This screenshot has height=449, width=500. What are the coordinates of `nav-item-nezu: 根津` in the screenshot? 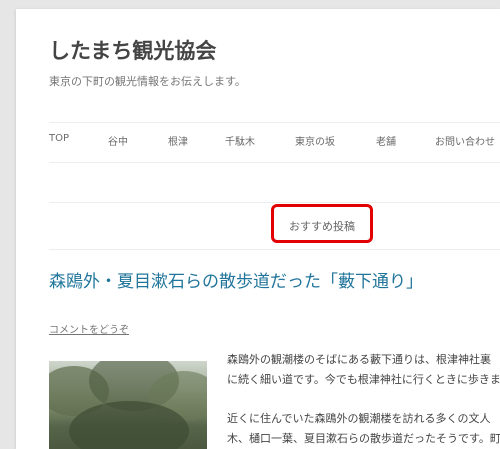 It's located at (178, 140).